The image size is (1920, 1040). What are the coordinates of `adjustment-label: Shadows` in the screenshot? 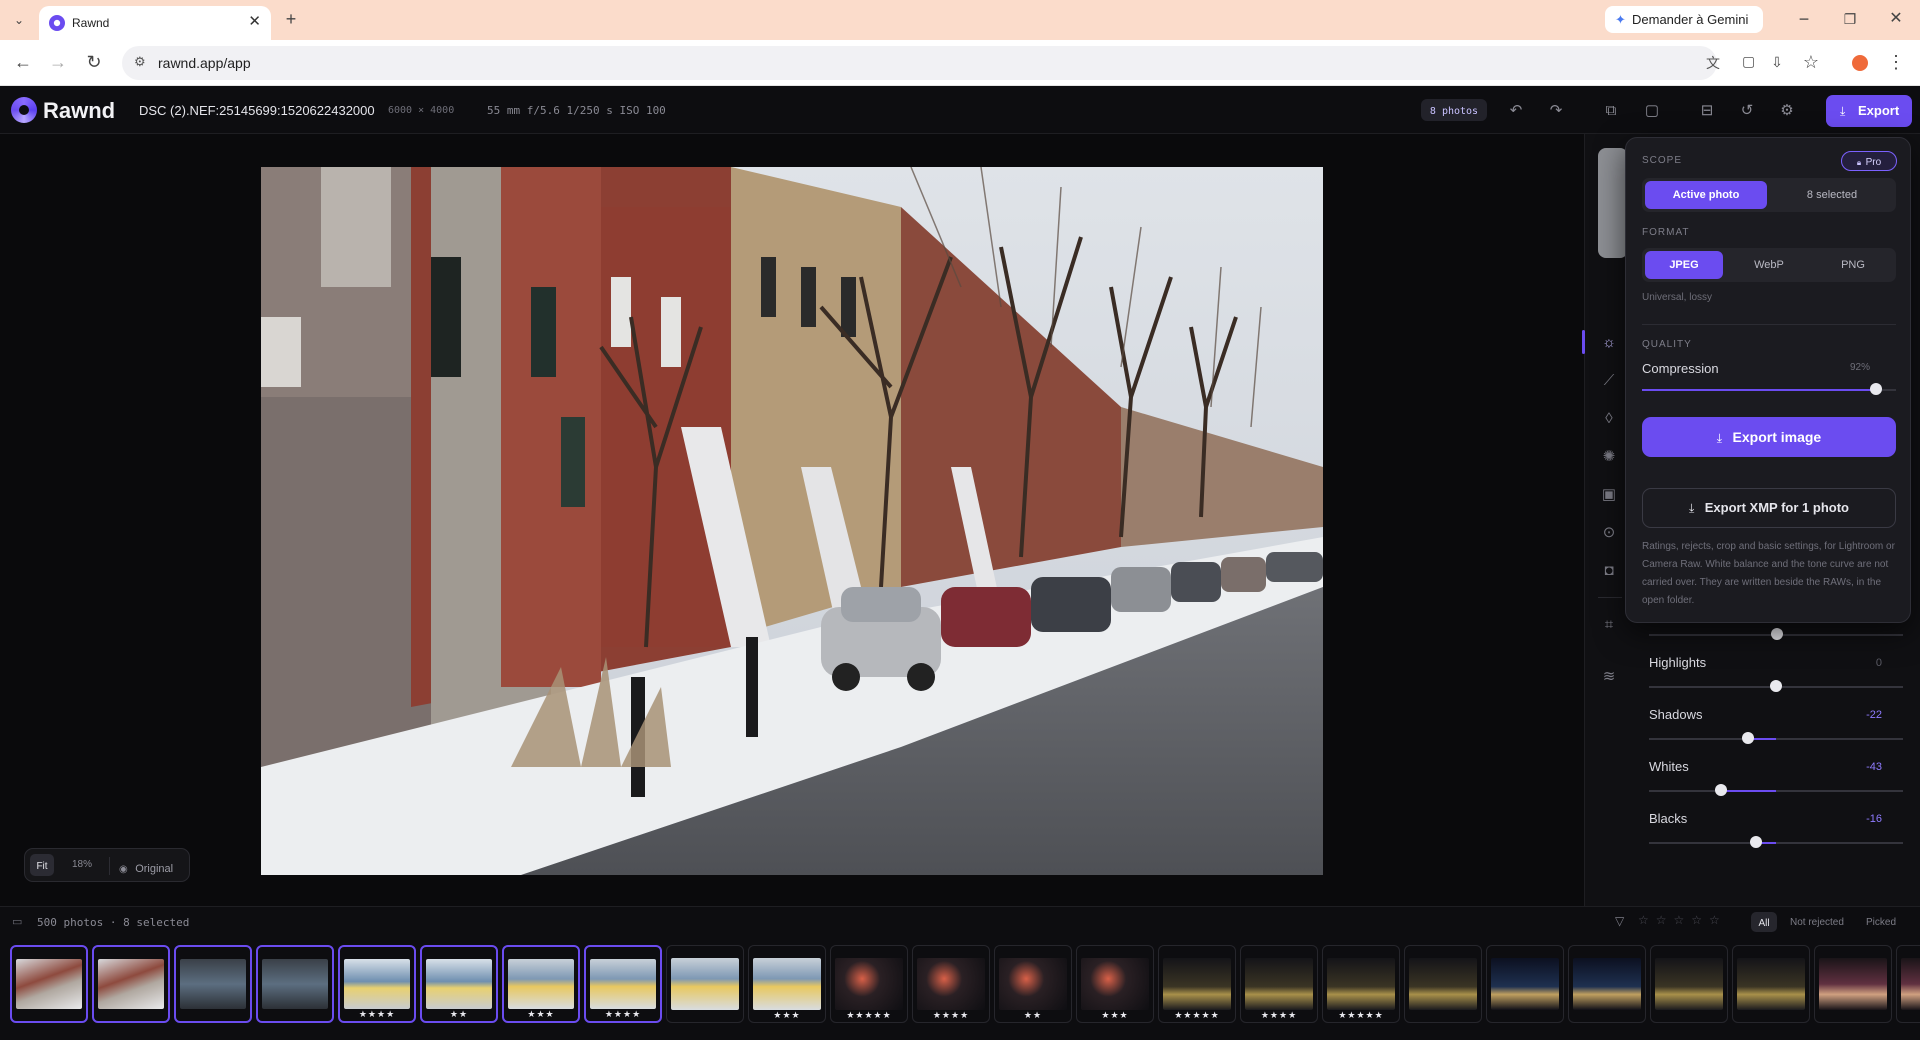 It's located at (1676, 714).